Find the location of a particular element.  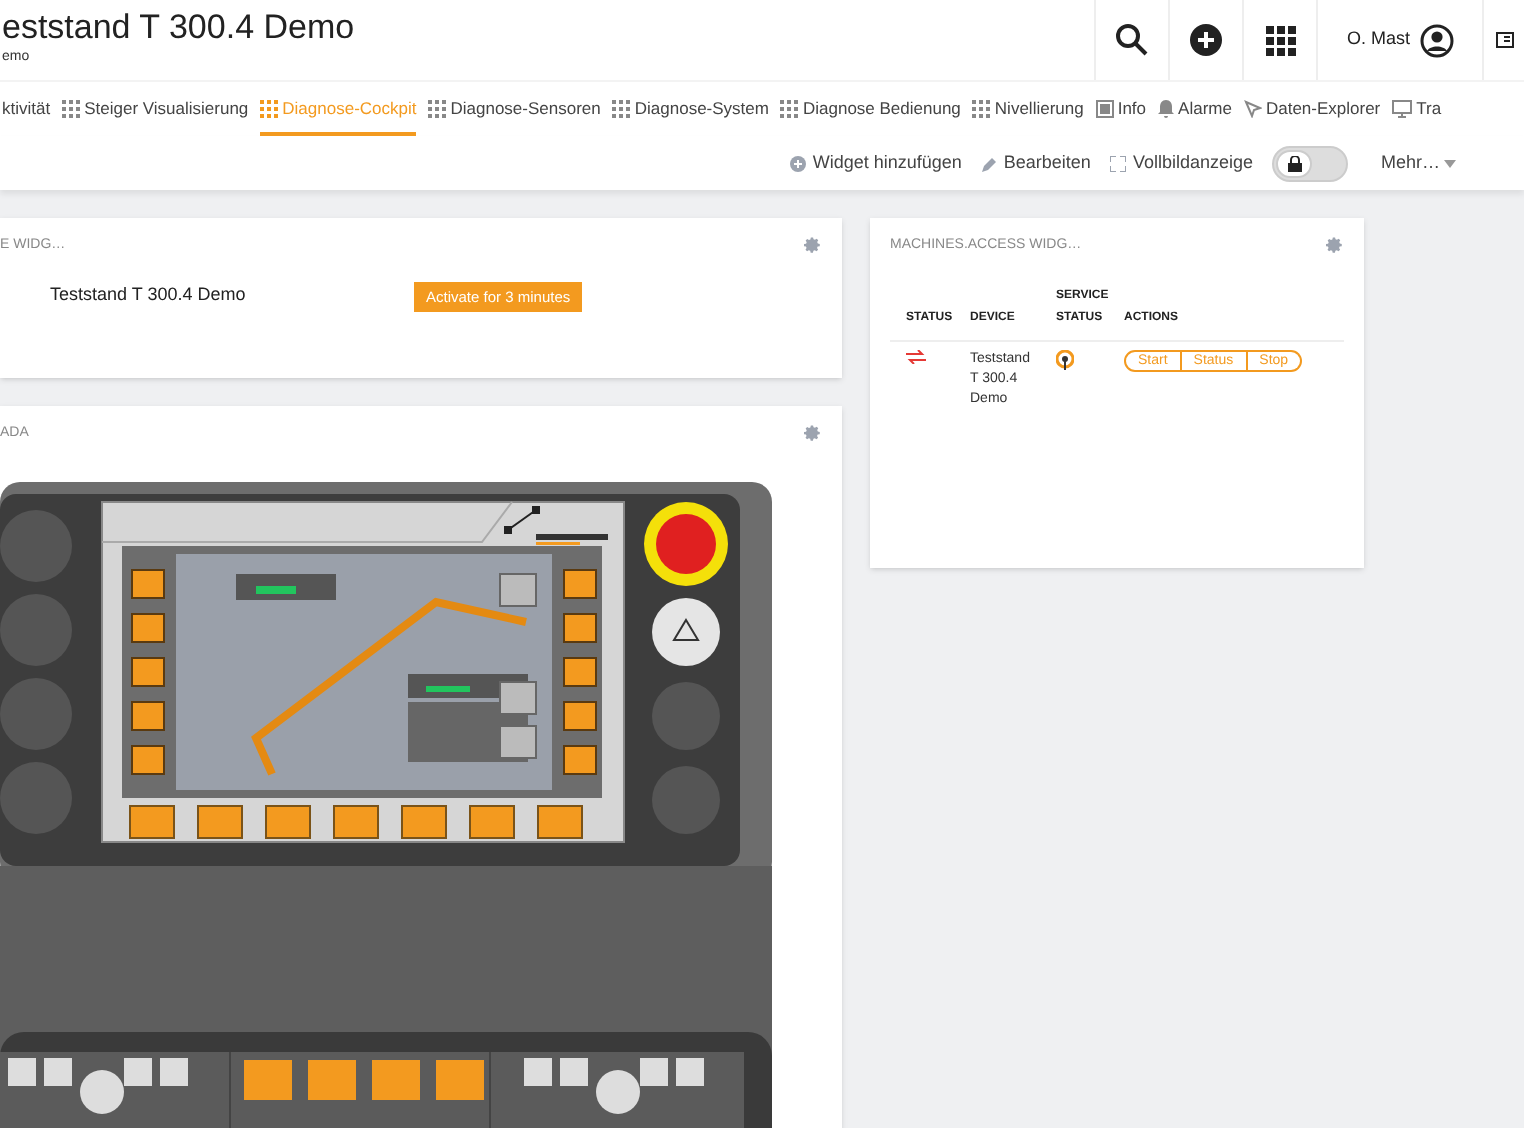

nav-tab: Diagnose-System is located at coordinates (690, 110).